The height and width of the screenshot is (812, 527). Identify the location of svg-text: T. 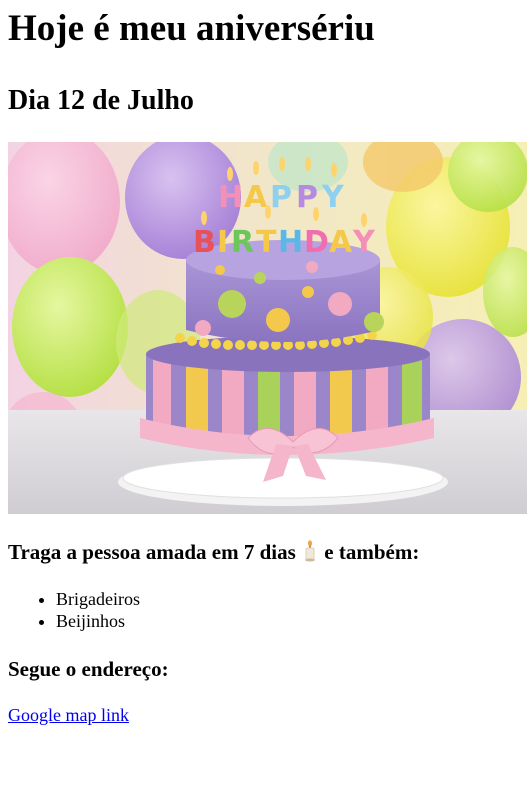
(266, 242).